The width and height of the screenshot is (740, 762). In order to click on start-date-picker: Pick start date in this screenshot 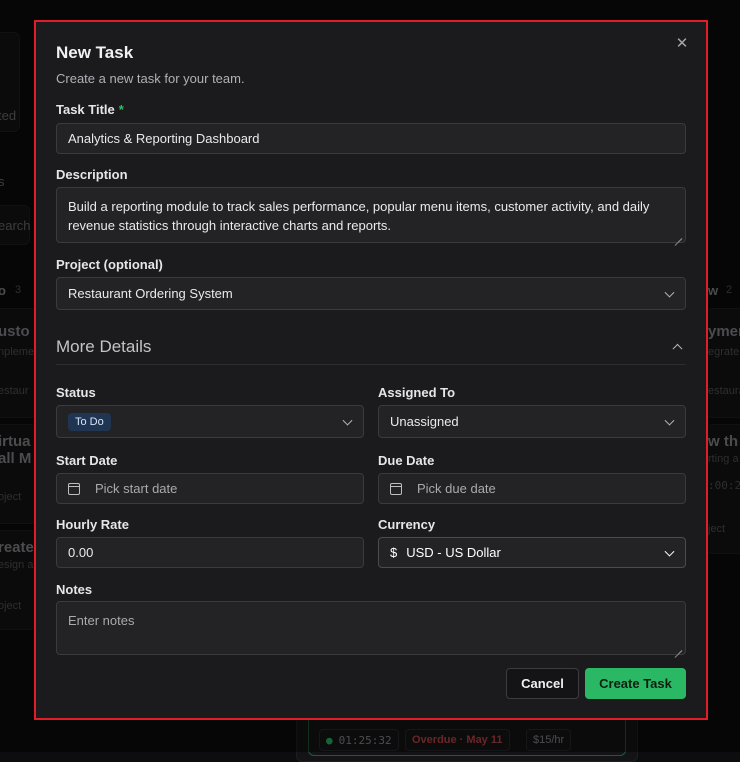, I will do `click(210, 488)`.